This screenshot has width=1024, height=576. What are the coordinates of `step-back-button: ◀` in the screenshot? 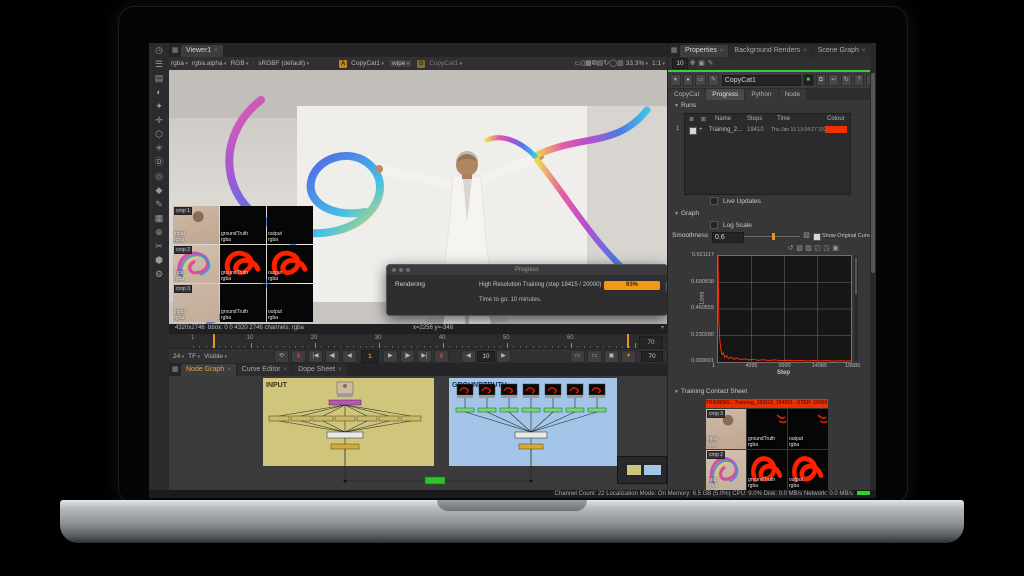 It's located at (349, 356).